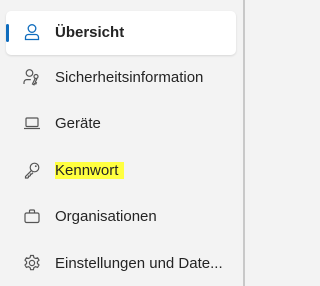  Describe the element at coordinates (32, 32) in the screenshot. I see `person-icon` at that location.